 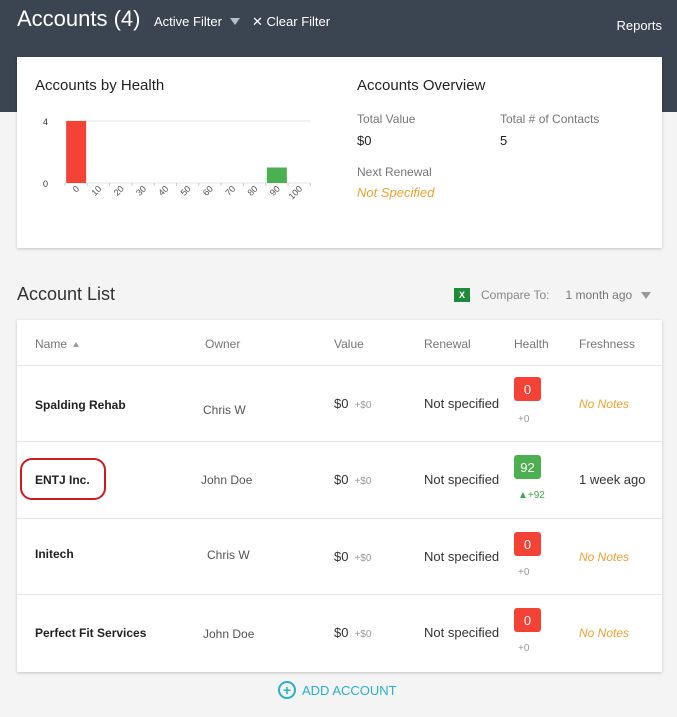 What do you see at coordinates (553, 295) in the screenshot?
I see `compare-controls: X Compare To: 1 month ago` at bounding box center [553, 295].